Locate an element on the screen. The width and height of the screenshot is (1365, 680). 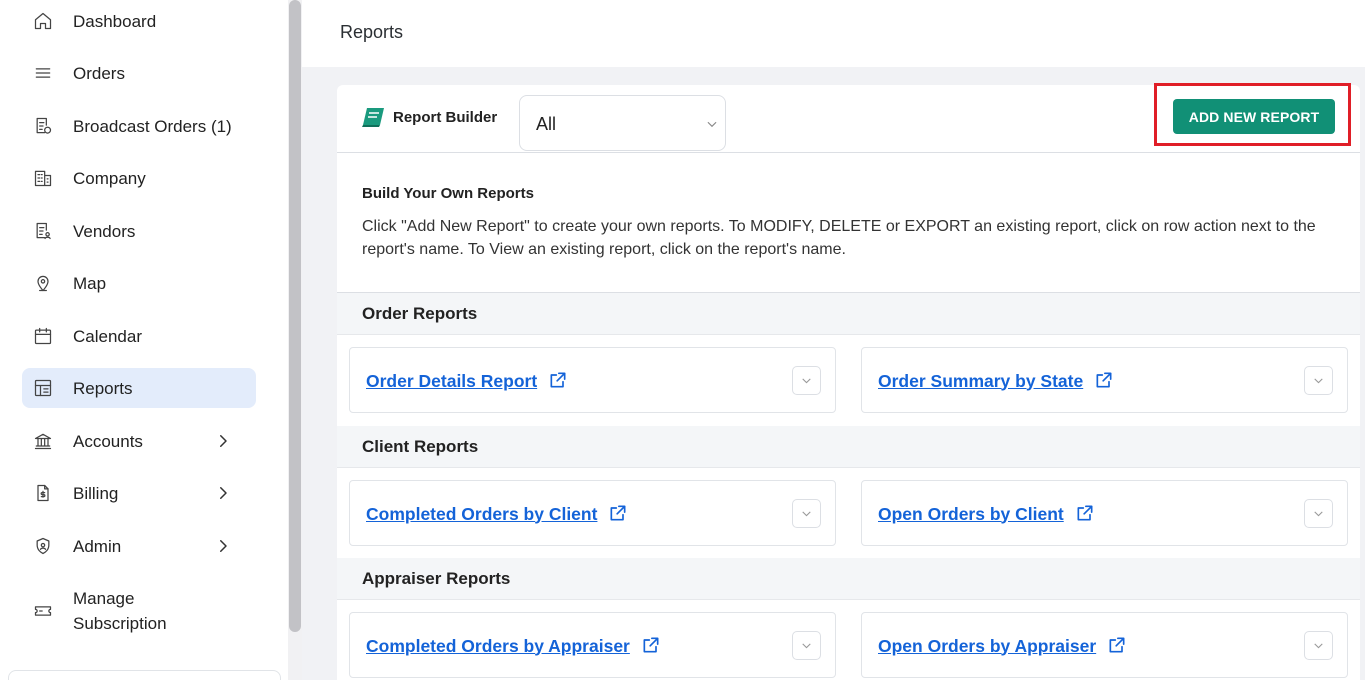
report-tile: Completed Orders by Appraiser is located at coordinates (592, 645).